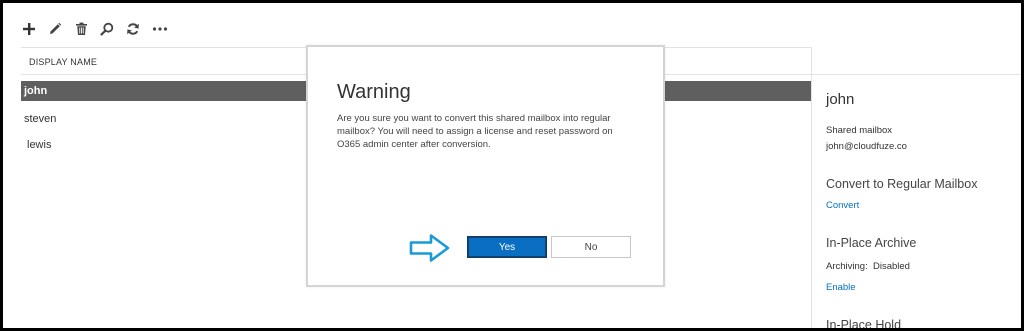  Describe the element at coordinates (160, 29) in the screenshot. I see `more-icon` at that location.